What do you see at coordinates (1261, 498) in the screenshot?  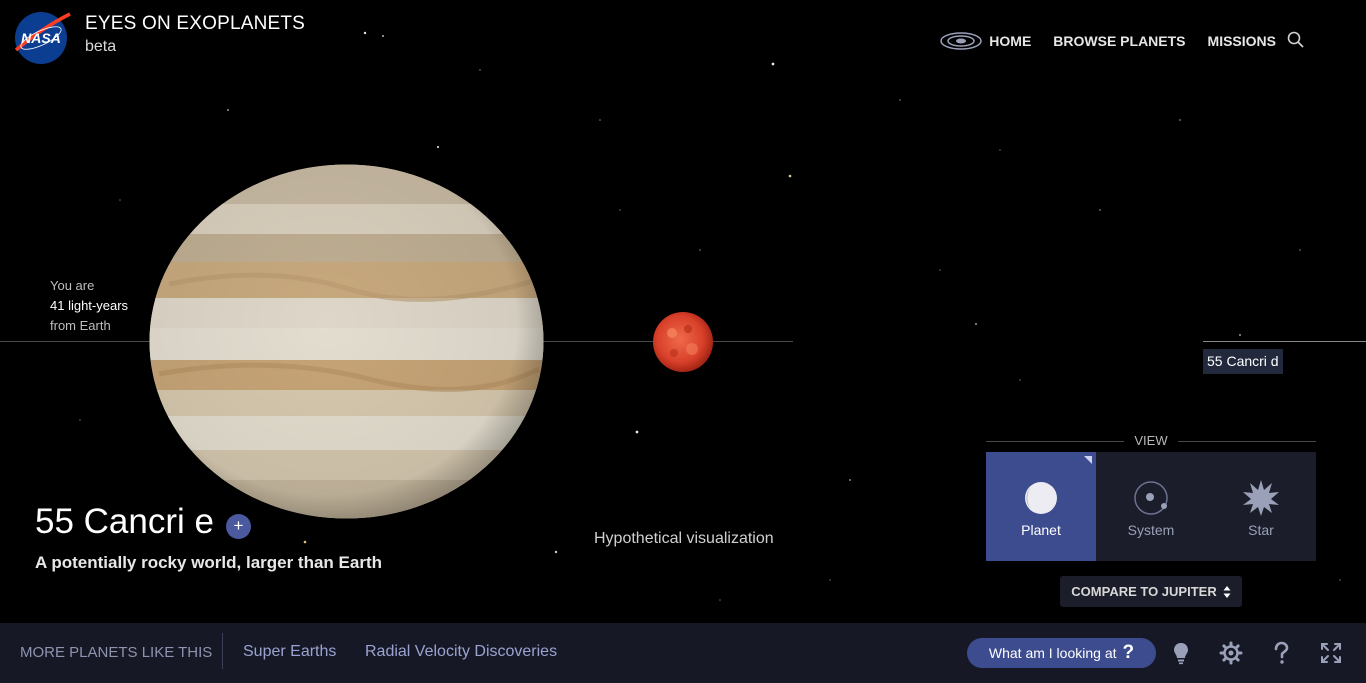 I see `star-icon` at bounding box center [1261, 498].